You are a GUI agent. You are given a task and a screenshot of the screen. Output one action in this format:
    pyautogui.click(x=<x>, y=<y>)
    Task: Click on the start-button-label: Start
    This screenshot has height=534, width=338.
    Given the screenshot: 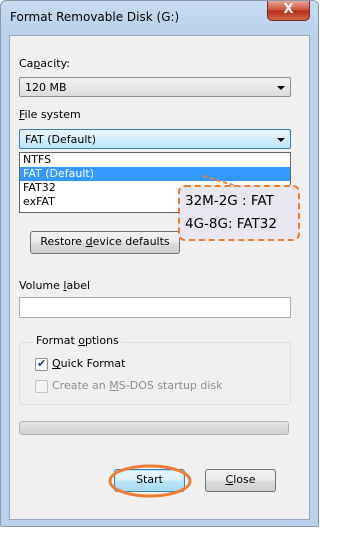 What is the action you would take?
    pyautogui.click(x=149, y=479)
    